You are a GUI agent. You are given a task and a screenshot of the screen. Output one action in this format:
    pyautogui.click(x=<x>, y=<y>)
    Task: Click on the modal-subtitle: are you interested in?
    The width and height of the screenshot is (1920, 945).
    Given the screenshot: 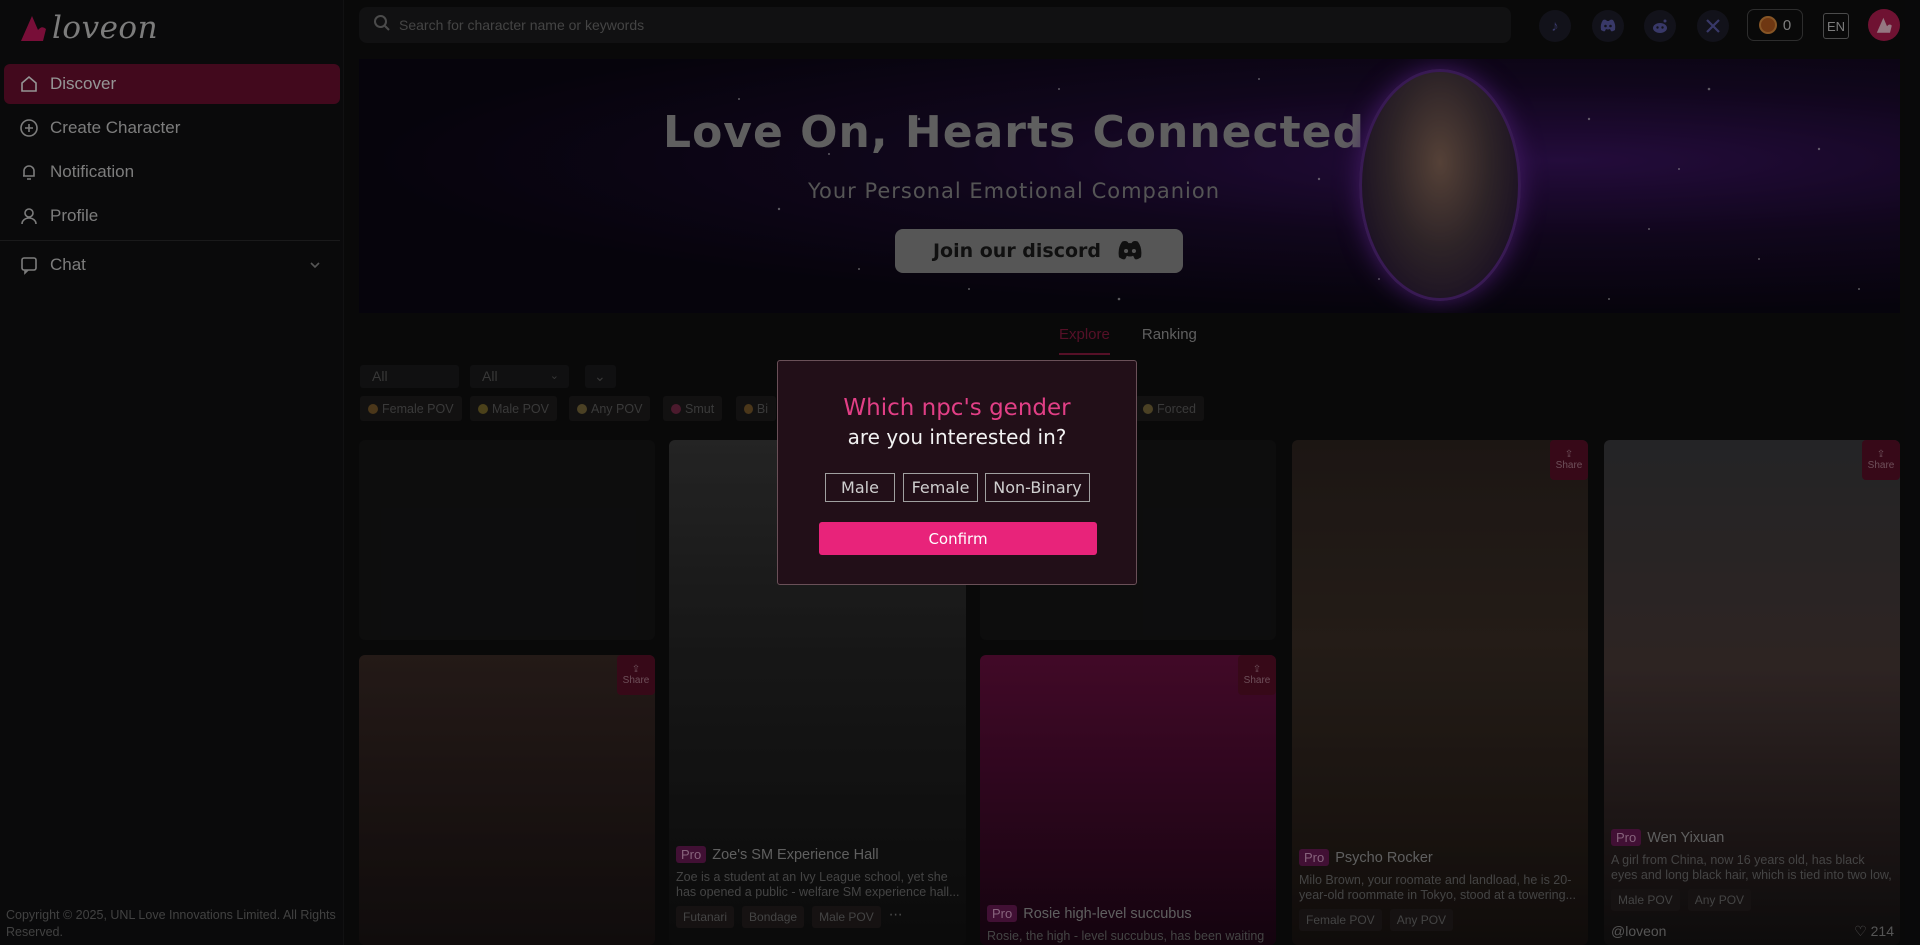 What is the action you would take?
    pyautogui.click(x=957, y=437)
    